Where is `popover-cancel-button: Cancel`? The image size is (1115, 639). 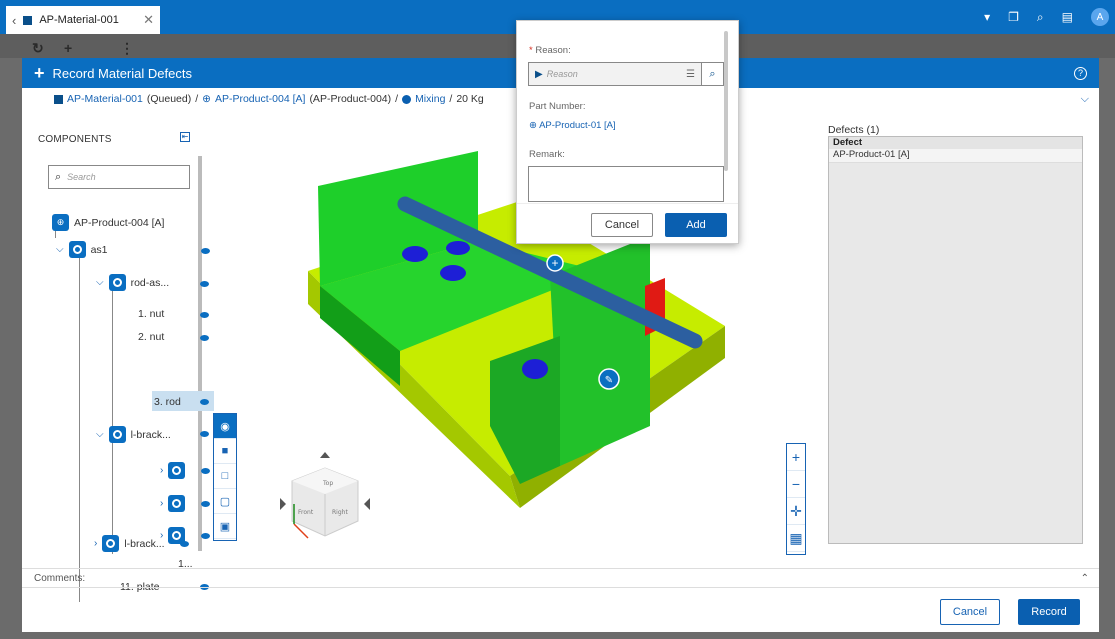 popover-cancel-button: Cancel is located at coordinates (622, 225).